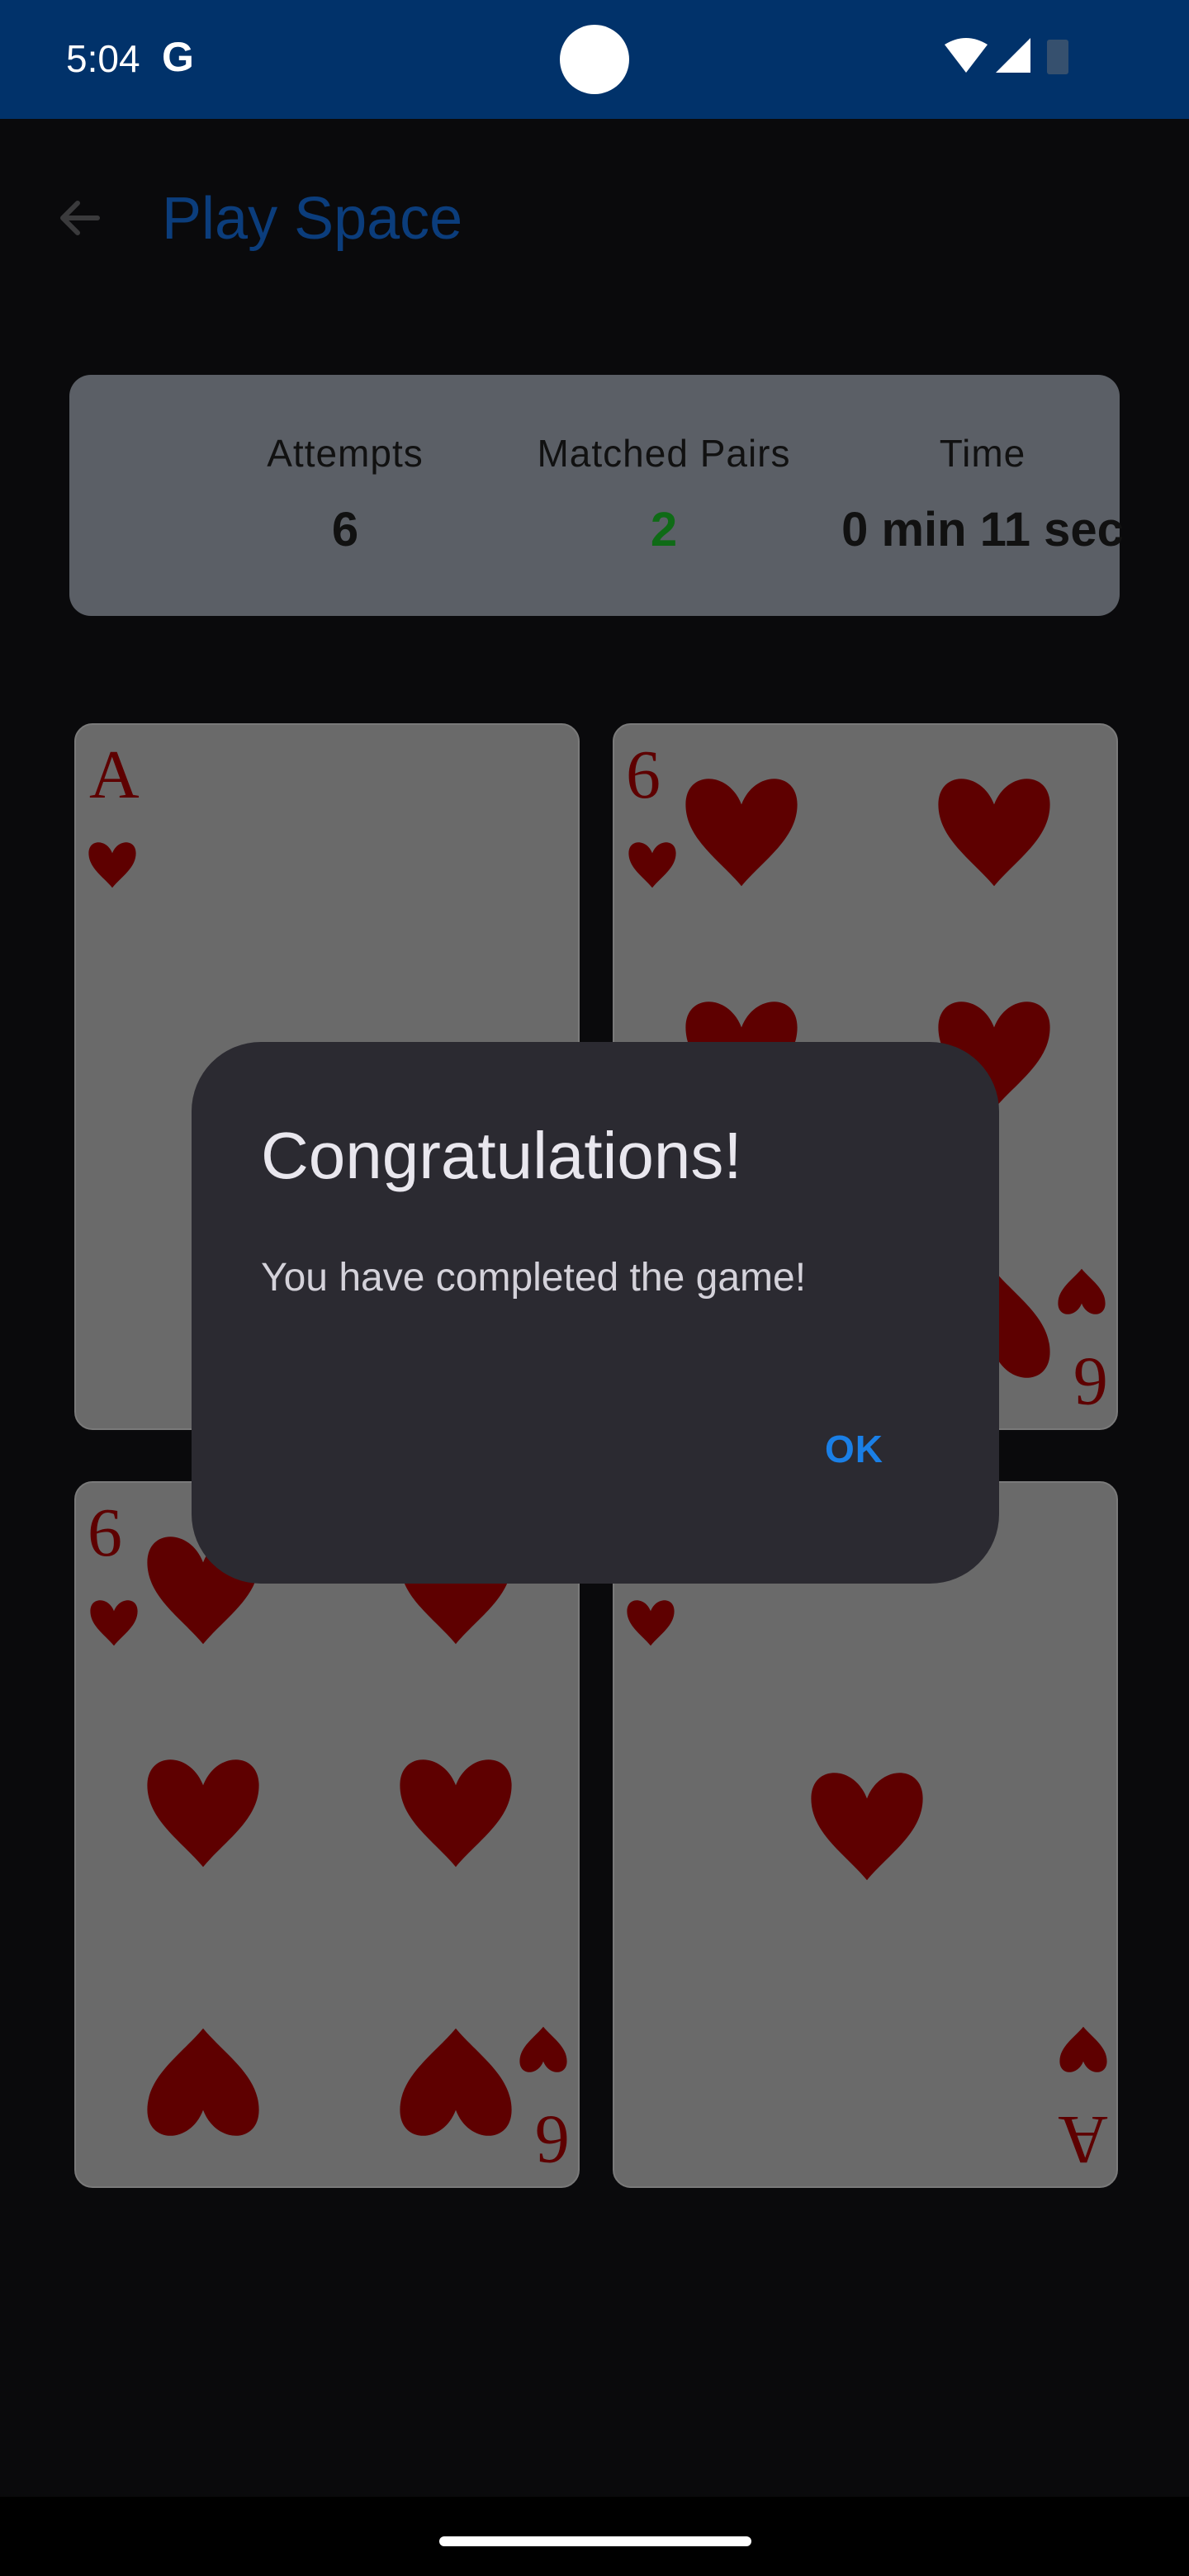  Describe the element at coordinates (103, 58) in the screenshot. I see `status-time: 5:04` at that location.